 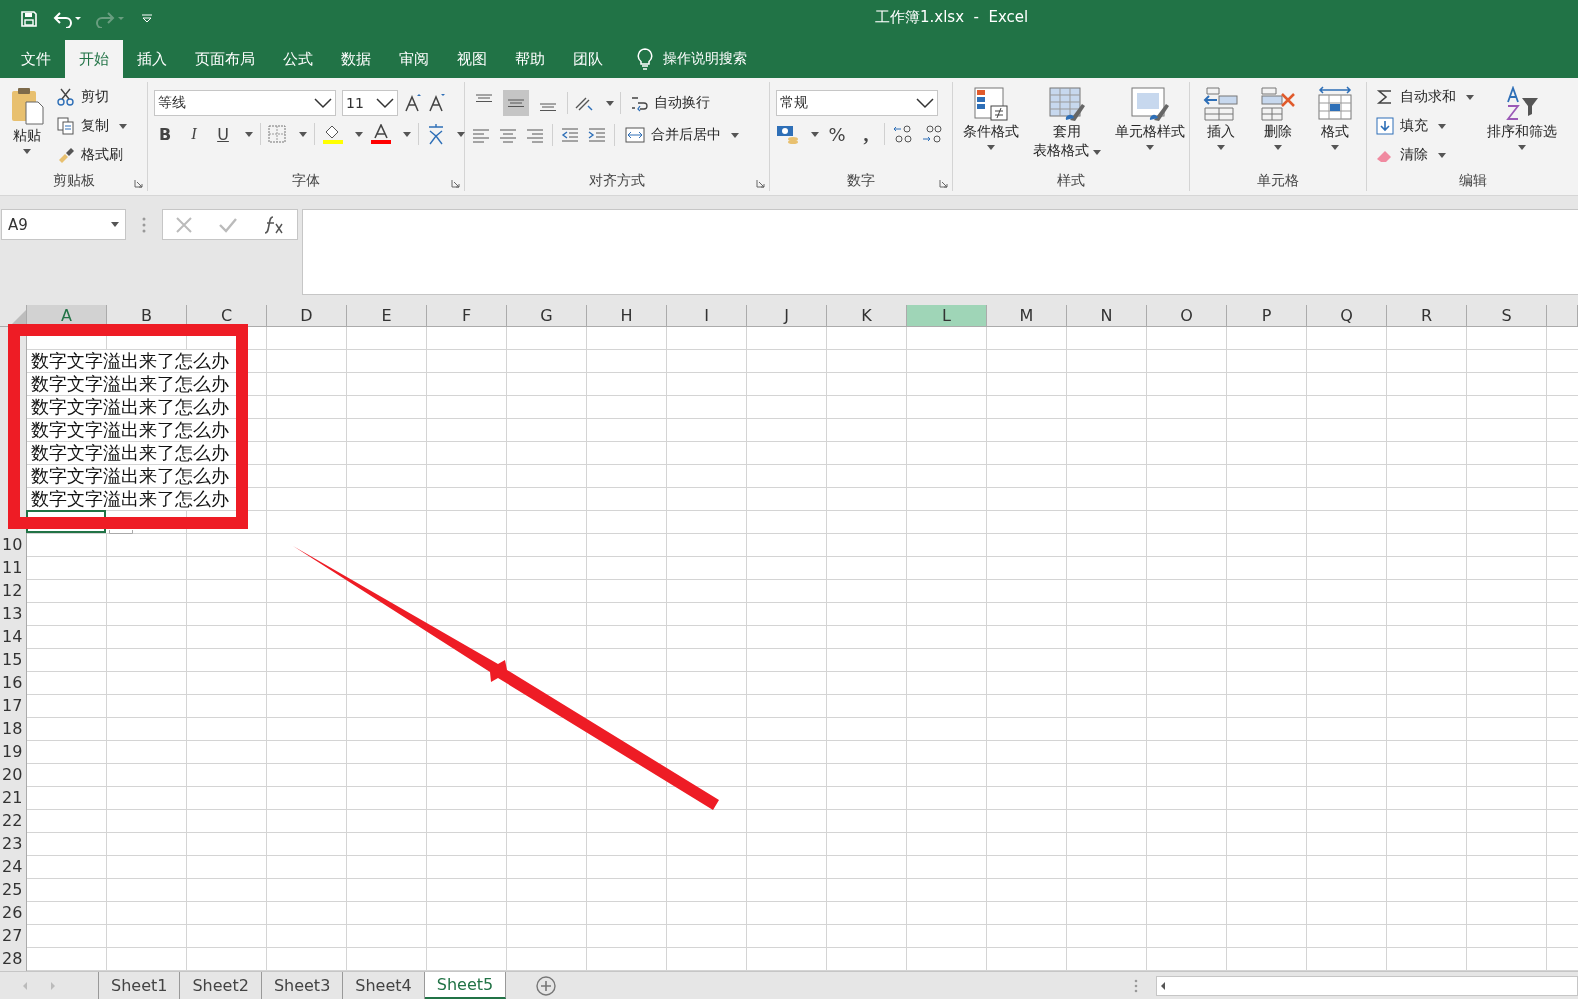 What do you see at coordinates (1347, 316) in the screenshot?
I see `column-header: Q` at bounding box center [1347, 316].